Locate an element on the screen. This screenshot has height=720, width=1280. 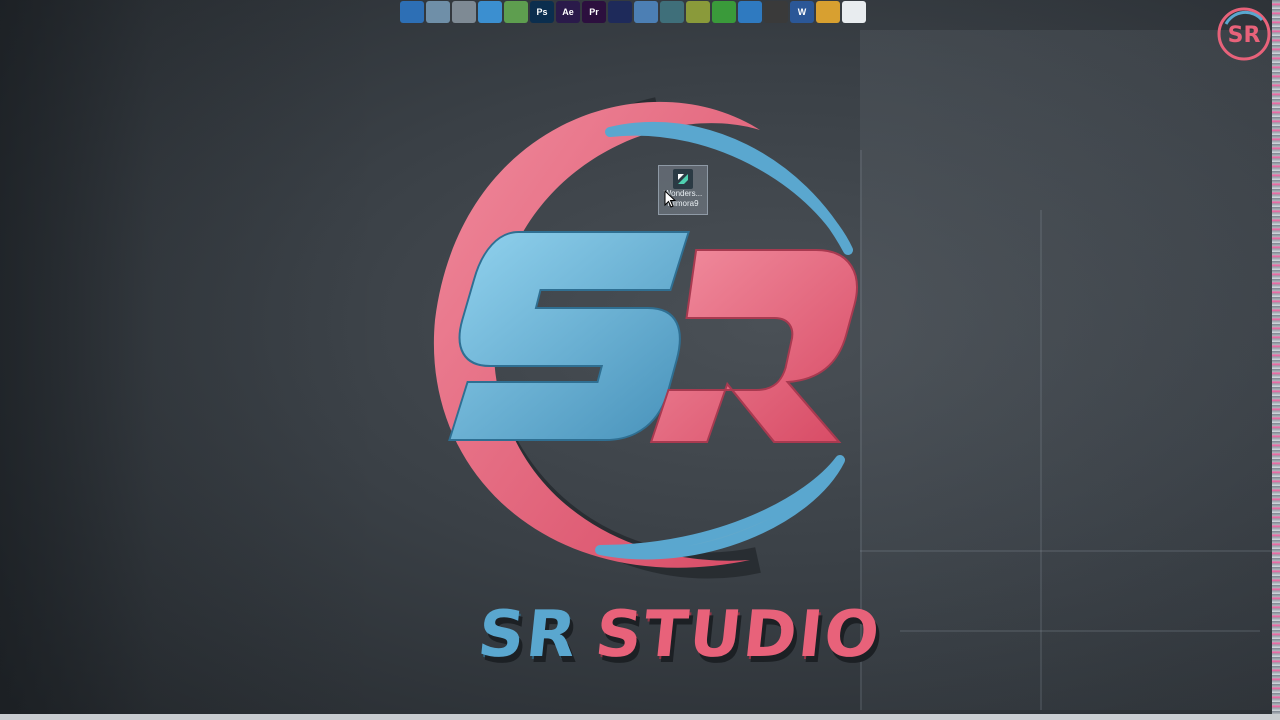
photoshop-icon: Ps is located at coordinates (542, 12).